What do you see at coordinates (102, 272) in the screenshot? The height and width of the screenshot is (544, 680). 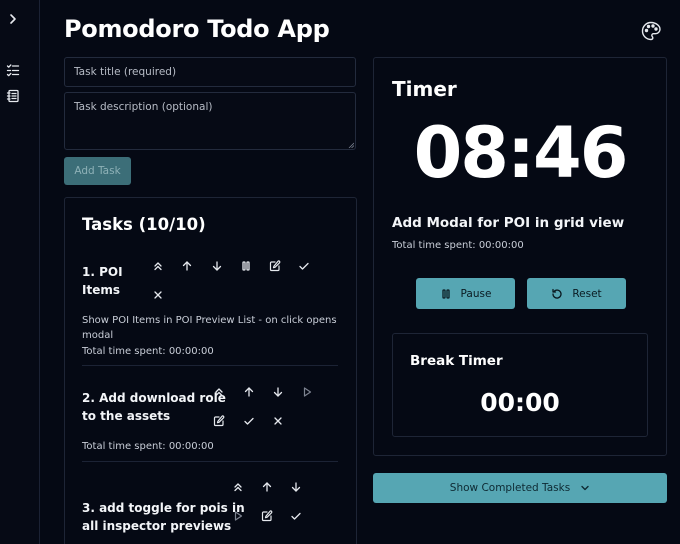 I see `task-name-line: 1. POI` at bounding box center [102, 272].